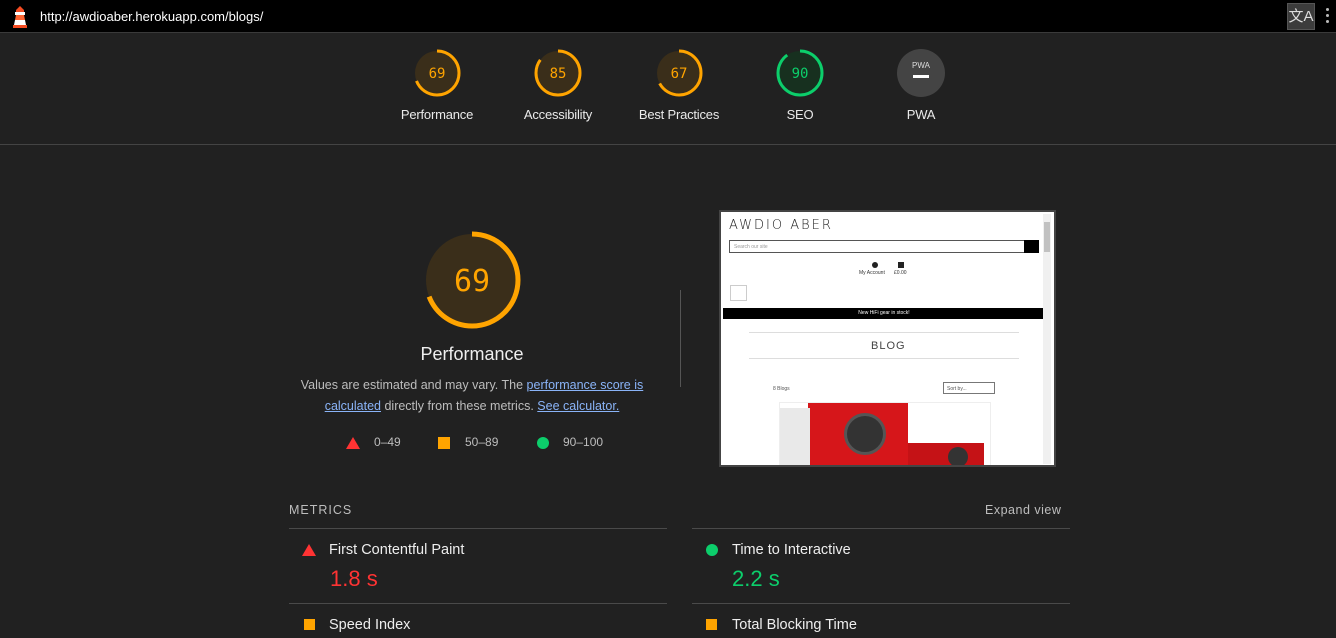 This screenshot has height=638, width=1336. Describe the element at coordinates (800, 114) in the screenshot. I see `gauge-label: SEO` at that location.